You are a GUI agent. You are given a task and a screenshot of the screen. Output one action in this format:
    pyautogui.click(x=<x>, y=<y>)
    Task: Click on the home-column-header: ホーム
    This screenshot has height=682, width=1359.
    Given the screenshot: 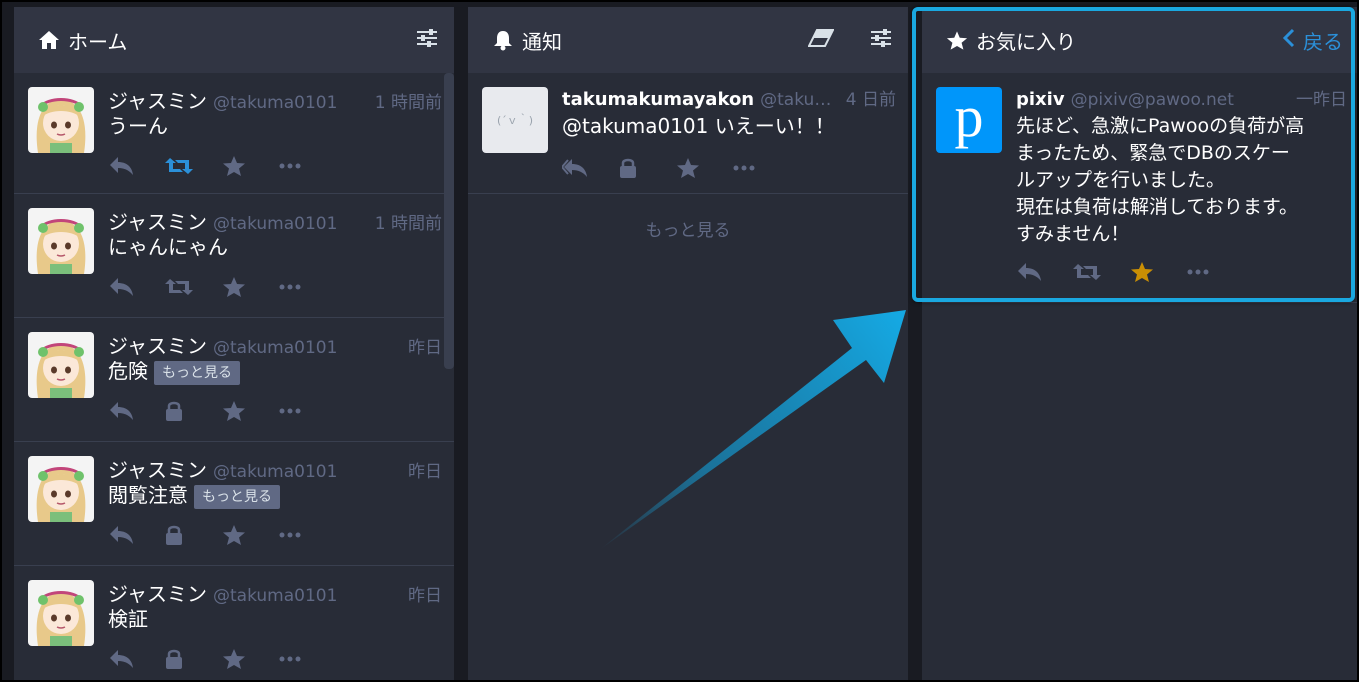 What is the action you would take?
    pyautogui.click(x=234, y=40)
    